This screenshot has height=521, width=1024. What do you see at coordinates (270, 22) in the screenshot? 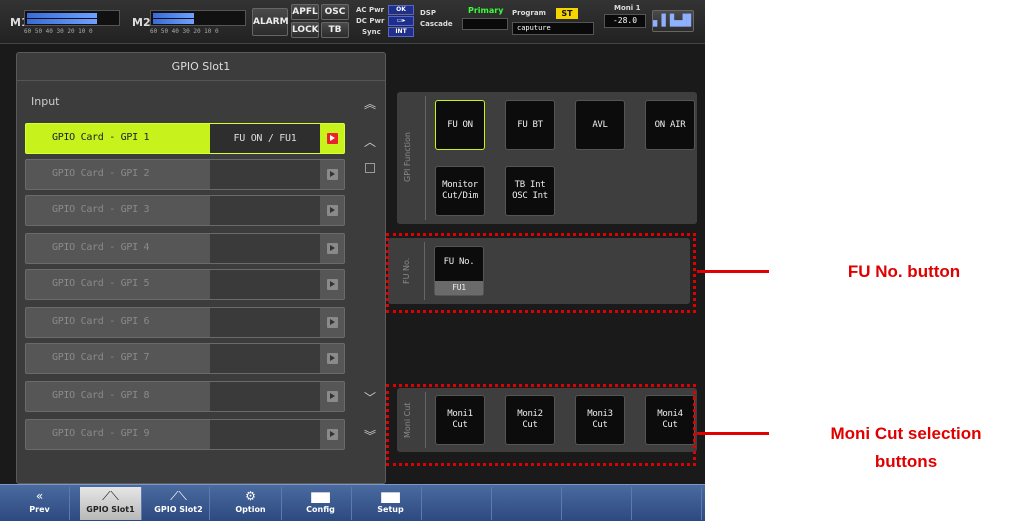
I see `alarm-button: ALARM` at bounding box center [270, 22].